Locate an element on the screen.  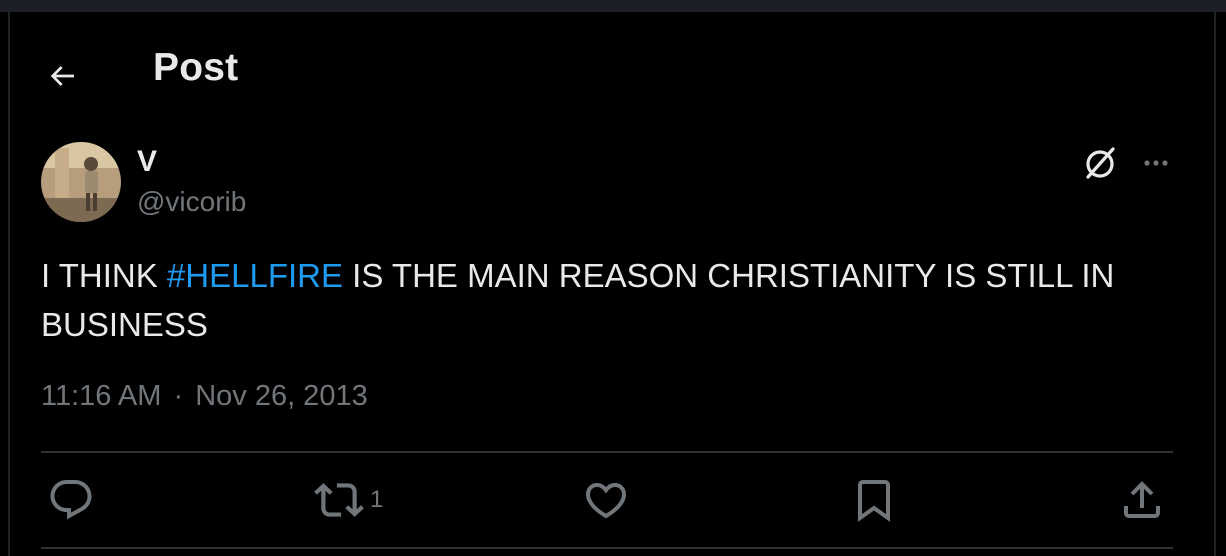
back-button is located at coordinates (62, 76).